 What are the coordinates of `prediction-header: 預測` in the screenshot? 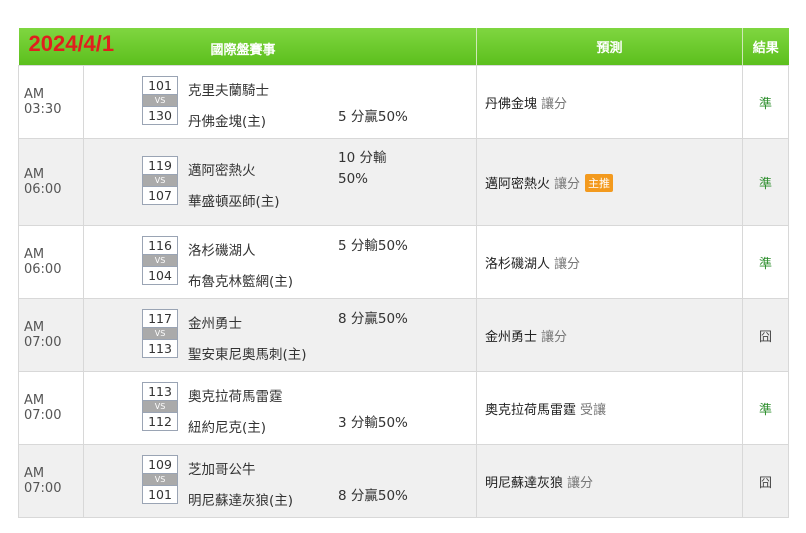 It's located at (609, 47).